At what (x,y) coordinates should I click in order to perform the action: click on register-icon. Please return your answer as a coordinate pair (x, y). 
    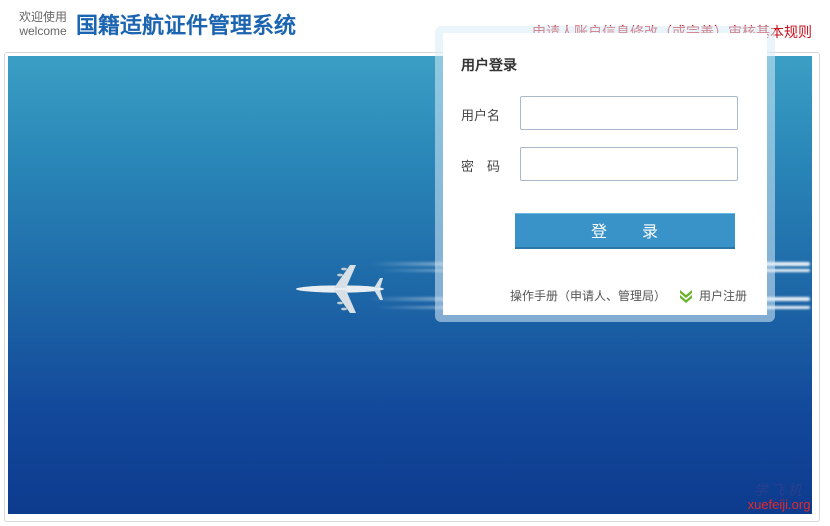
    Looking at the image, I should click on (686, 296).